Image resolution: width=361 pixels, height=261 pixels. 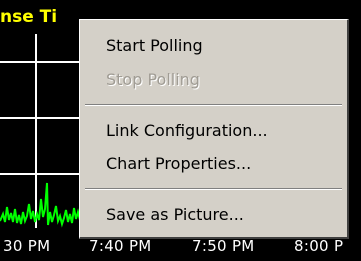 I want to click on response-time-series, so click(x=40, y=205).